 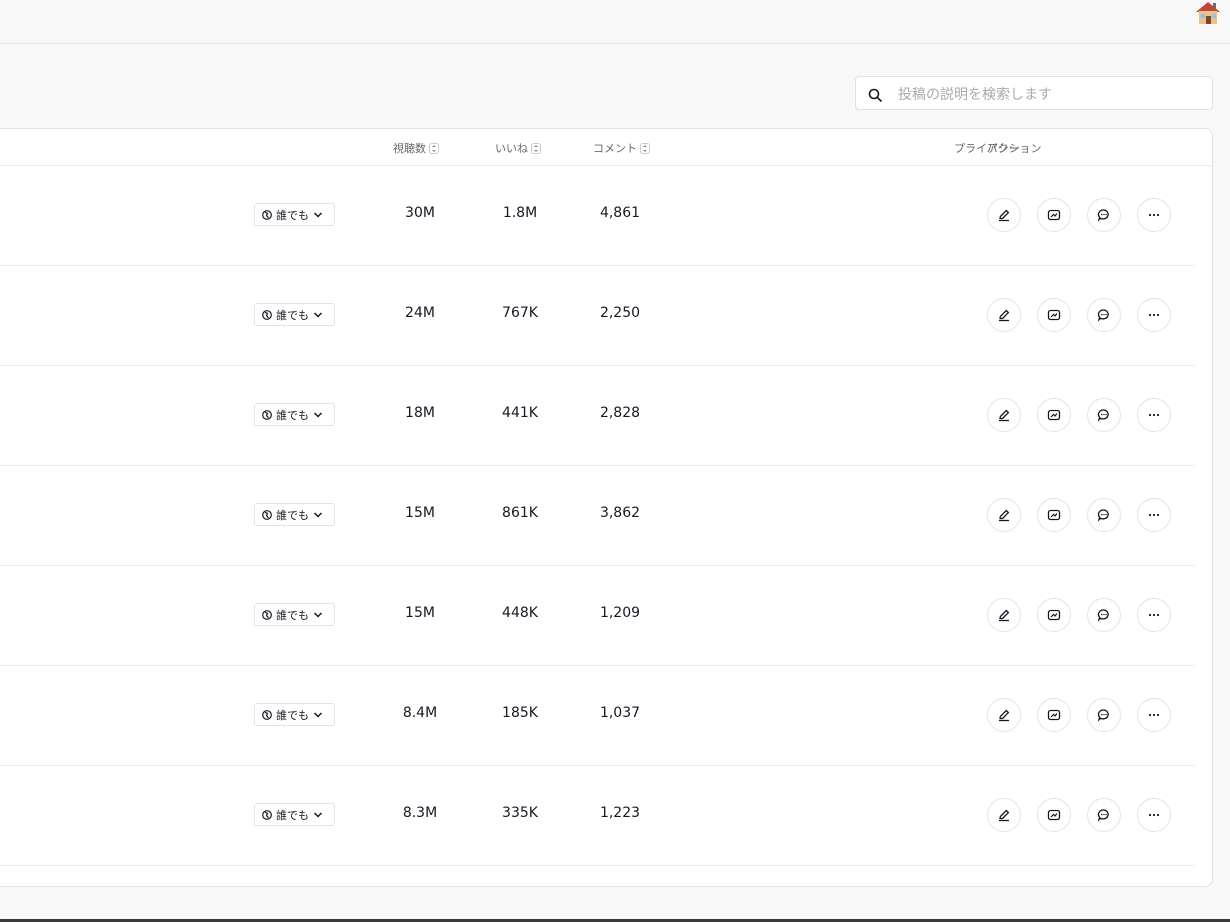 What do you see at coordinates (520, 813) in the screenshot?
I see `likes-value: 335K` at bounding box center [520, 813].